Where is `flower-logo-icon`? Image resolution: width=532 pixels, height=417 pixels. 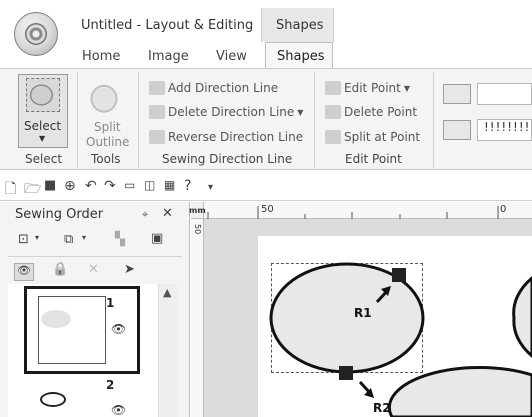
flower-logo-icon is located at coordinates (36, 34).